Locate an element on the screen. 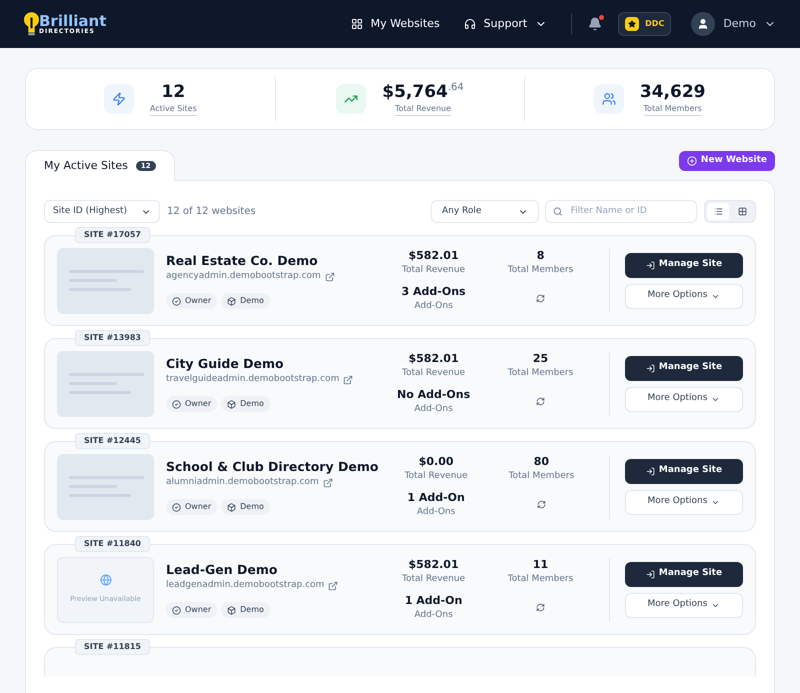 This screenshot has width=800, height=693. lightbulb-icon is located at coordinates (31, 24).